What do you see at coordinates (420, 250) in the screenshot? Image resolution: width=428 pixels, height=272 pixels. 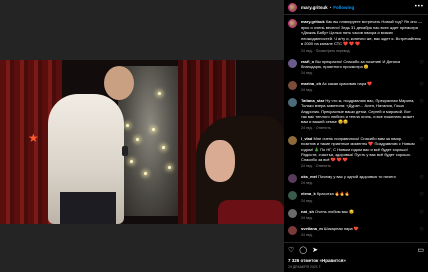 I see `bookmark-icon: ▭` at bounding box center [420, 250].